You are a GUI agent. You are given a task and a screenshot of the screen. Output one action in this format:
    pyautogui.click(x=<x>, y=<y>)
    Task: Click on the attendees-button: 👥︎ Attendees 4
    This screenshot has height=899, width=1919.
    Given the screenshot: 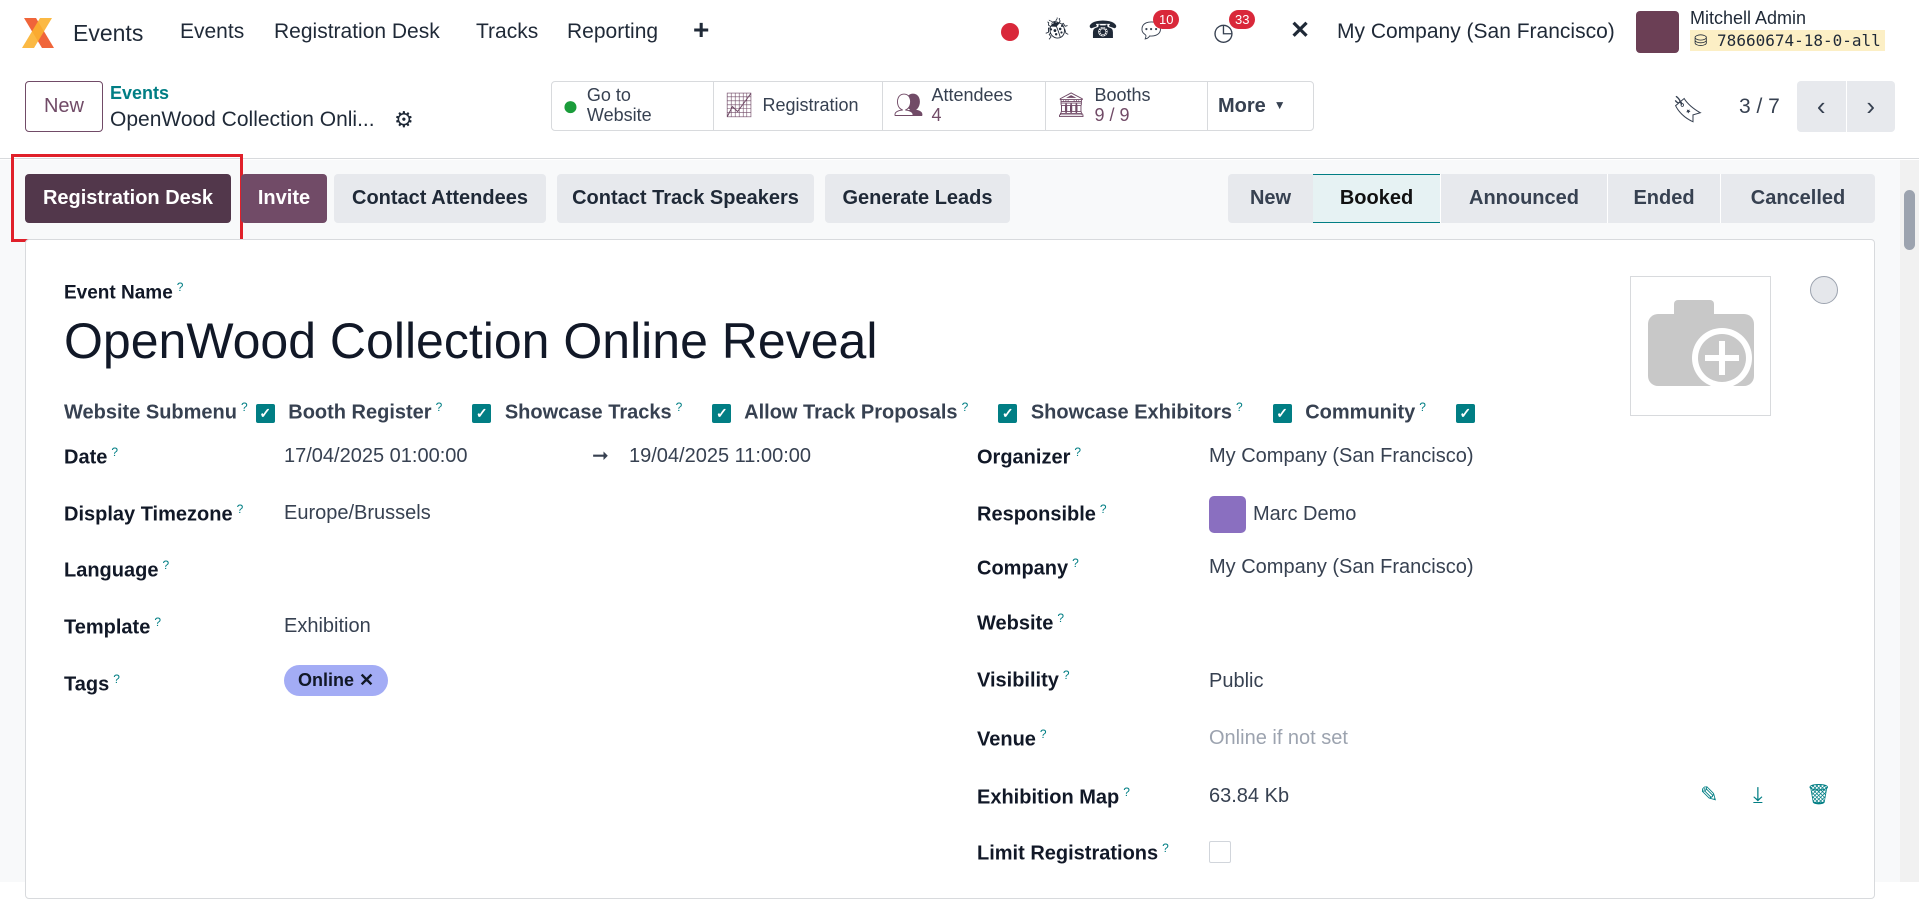 What is the action you would take?
    pyautogui.click(x=964, y=106)
    